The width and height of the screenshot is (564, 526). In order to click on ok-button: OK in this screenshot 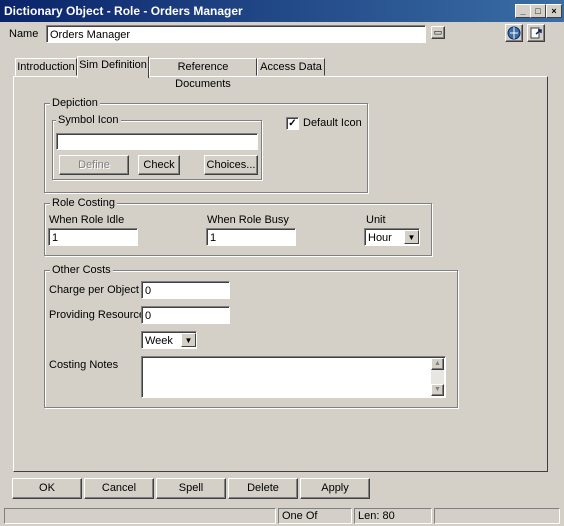, I will do `click(47, 488)`.